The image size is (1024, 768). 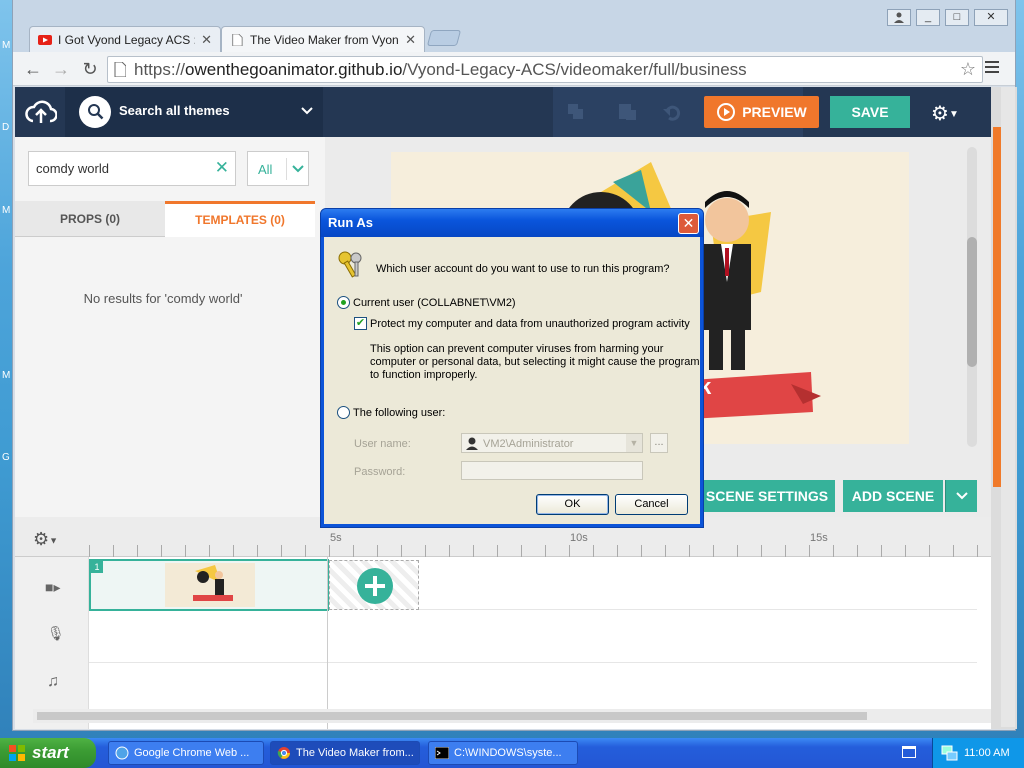 I want to click on username-combobox: VM2\Administrator ▼, so click(x=552, y=443).